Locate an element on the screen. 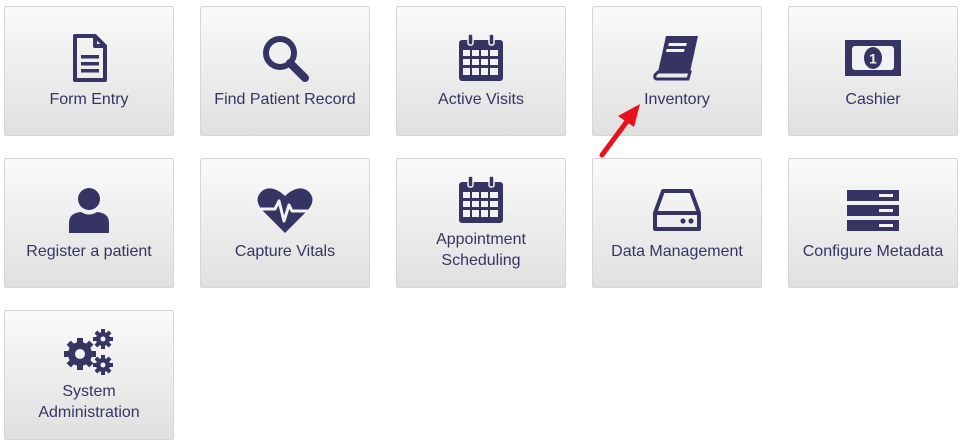  app-label: Configure Metadata is located at coordinates (873, 251).